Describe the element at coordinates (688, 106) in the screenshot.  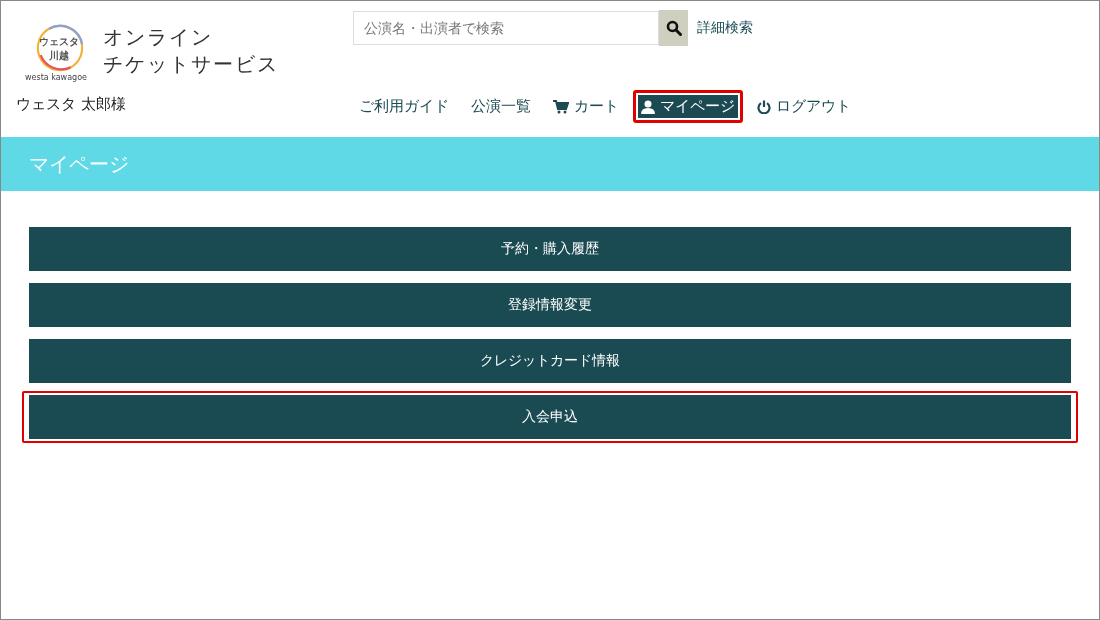
I see `nav-link: マイページ` at that location.